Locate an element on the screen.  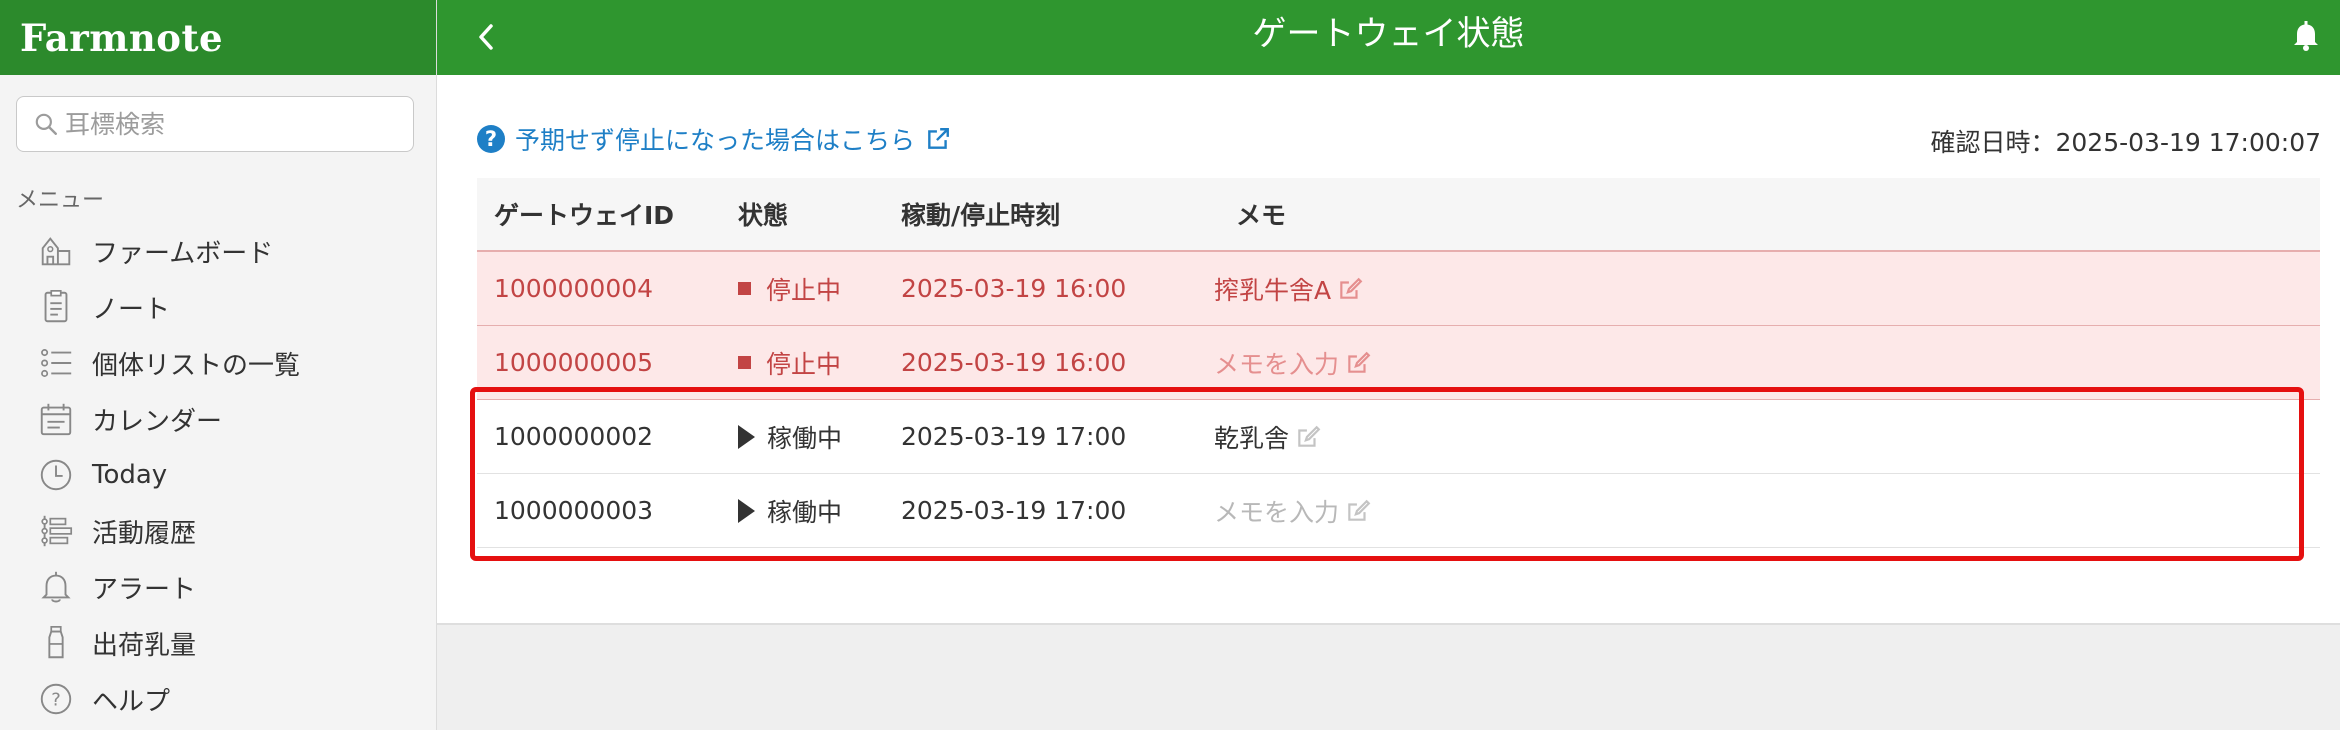
notification-button is located at coordinates (2306, 36).